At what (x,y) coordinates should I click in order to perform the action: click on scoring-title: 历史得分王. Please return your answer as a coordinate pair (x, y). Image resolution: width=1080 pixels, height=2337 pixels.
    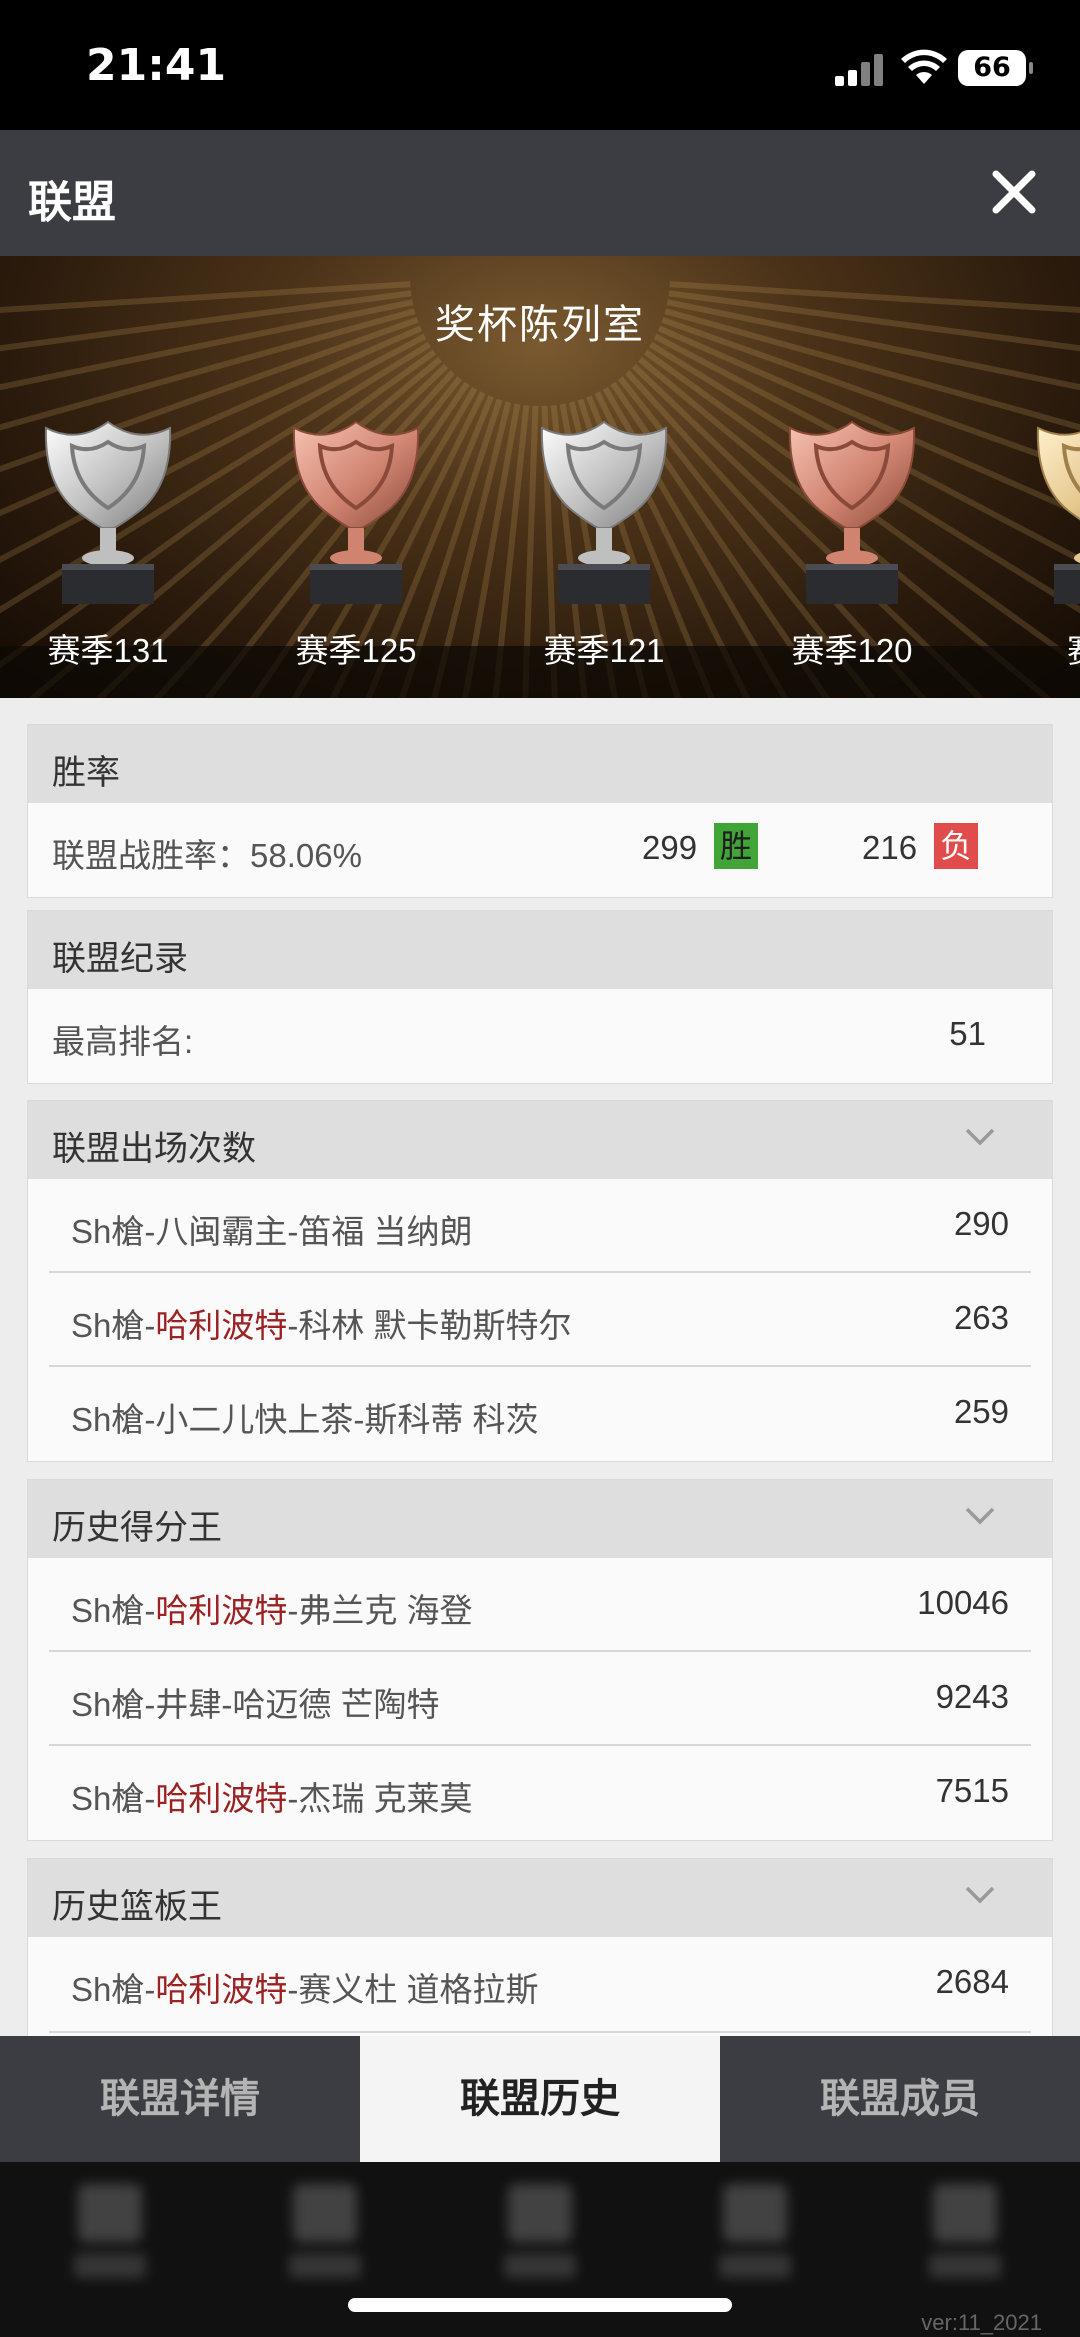
    Looking at the image, I should click on (137, 1528).